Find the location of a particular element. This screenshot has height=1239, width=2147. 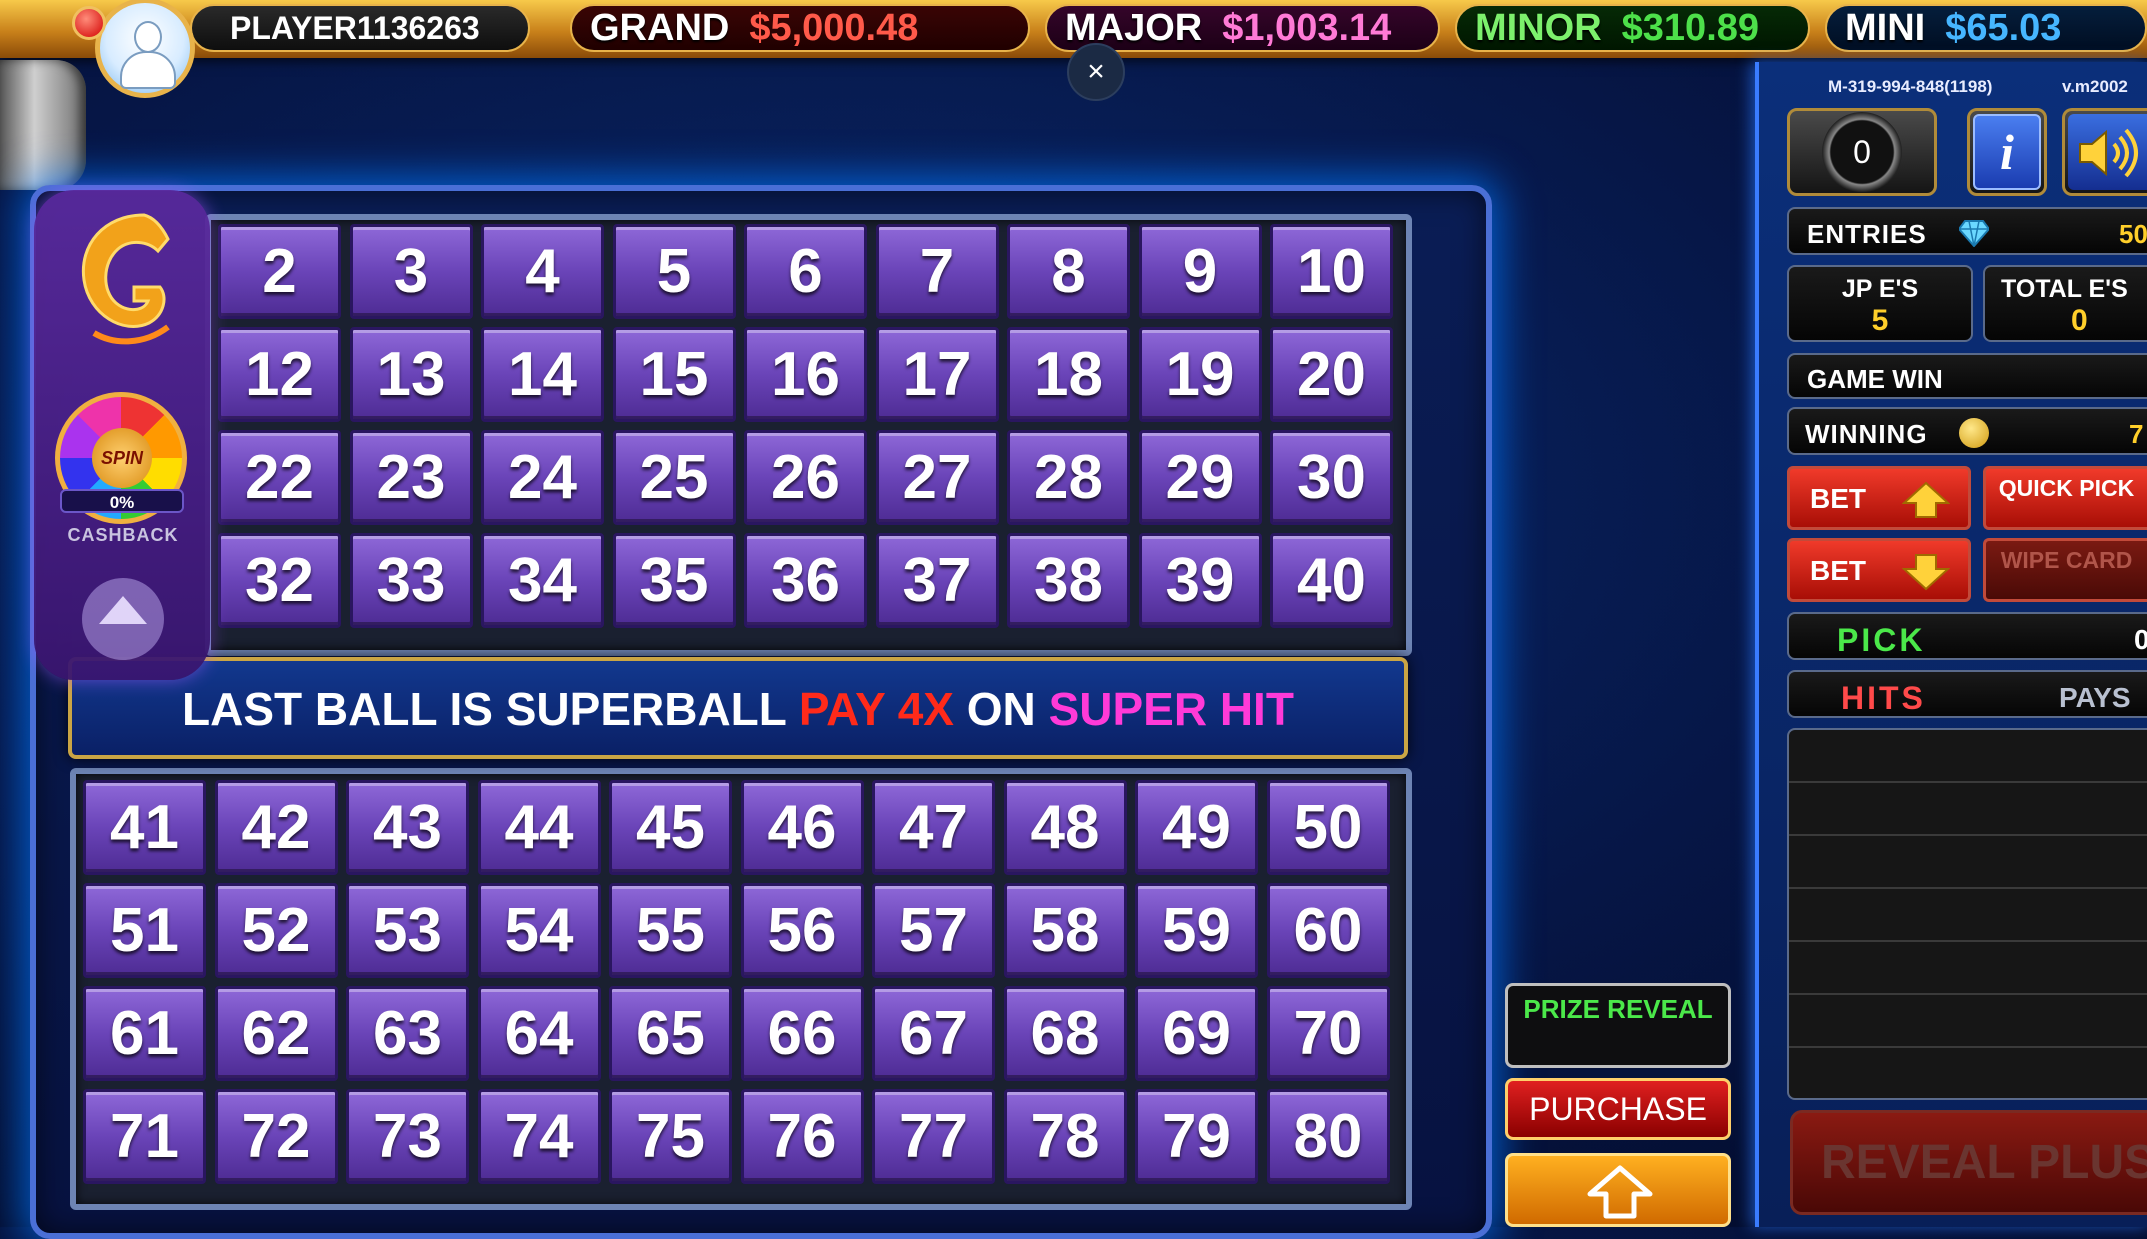

scroll-up-icon is located at coordinates (123, 619).